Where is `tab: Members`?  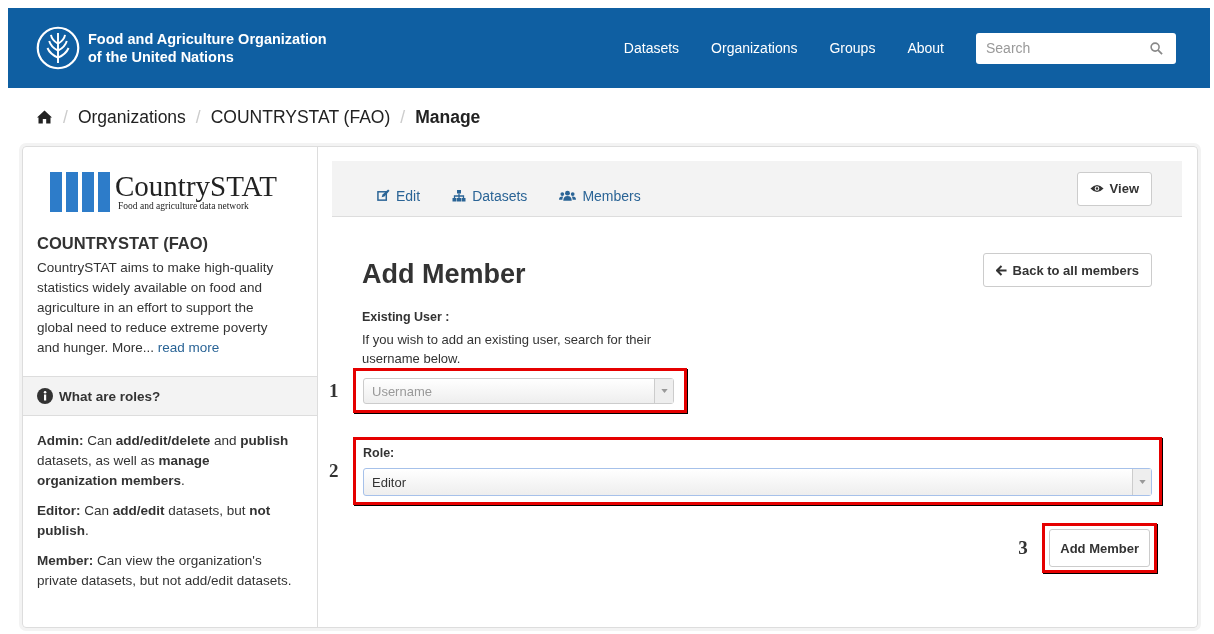 tab: Members is located at coordinates (600, 195).